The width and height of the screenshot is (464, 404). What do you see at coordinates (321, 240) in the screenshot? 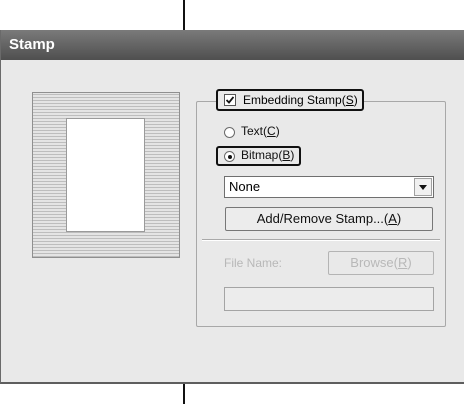
I see `group-separator` at bounding box center [321, 240].